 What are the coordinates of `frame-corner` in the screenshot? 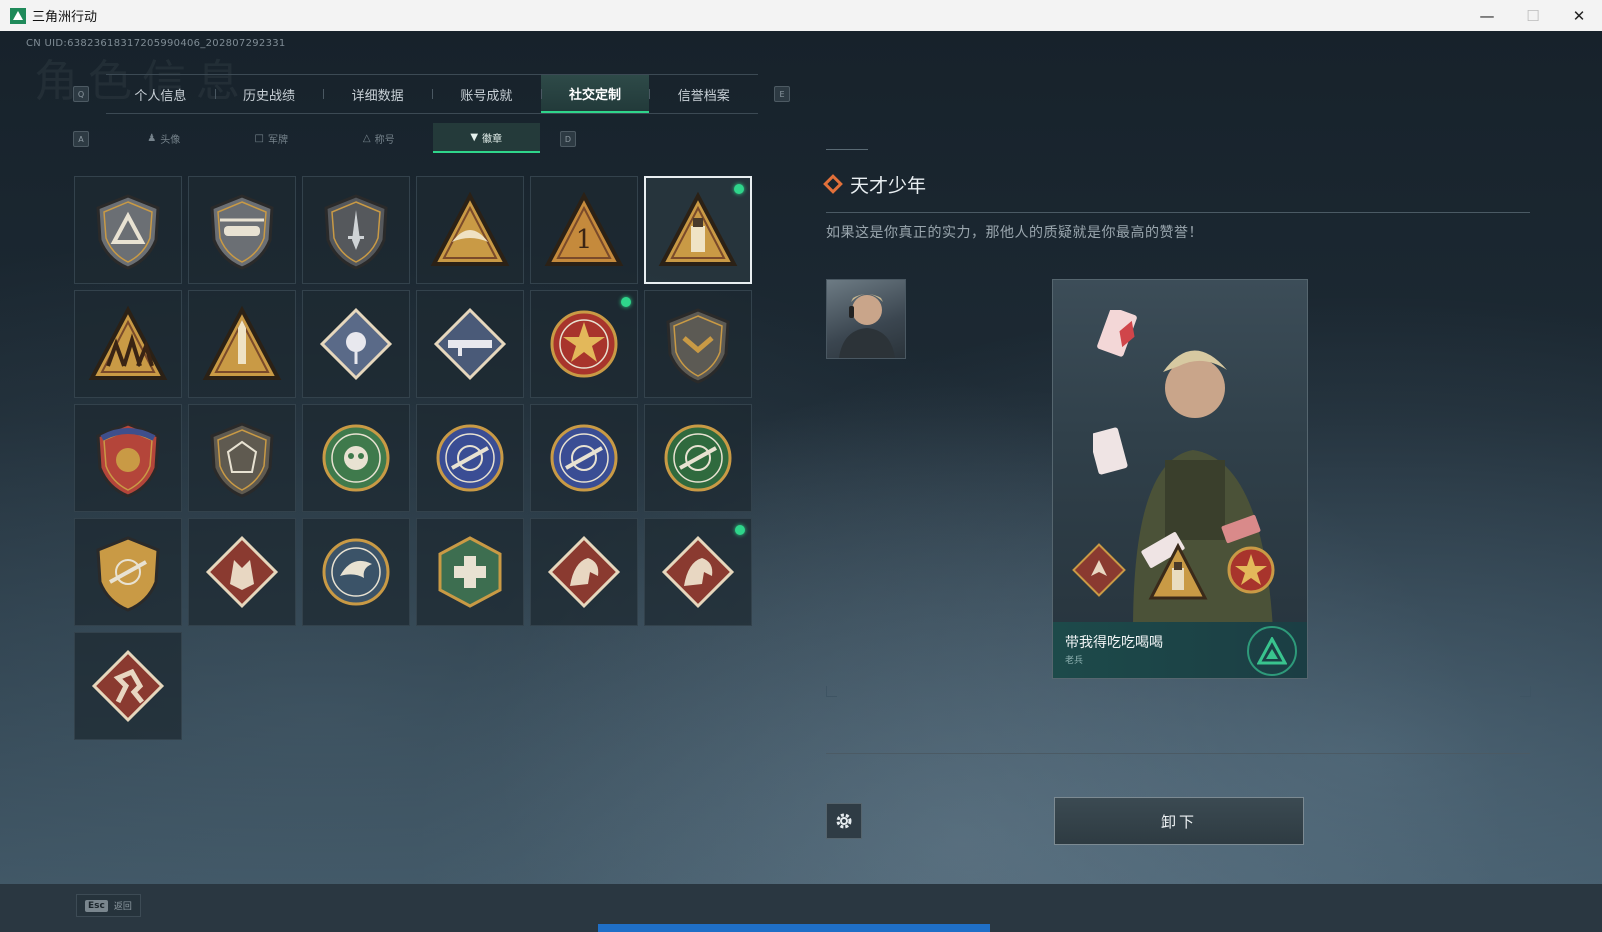 It's located at (1525, 691).